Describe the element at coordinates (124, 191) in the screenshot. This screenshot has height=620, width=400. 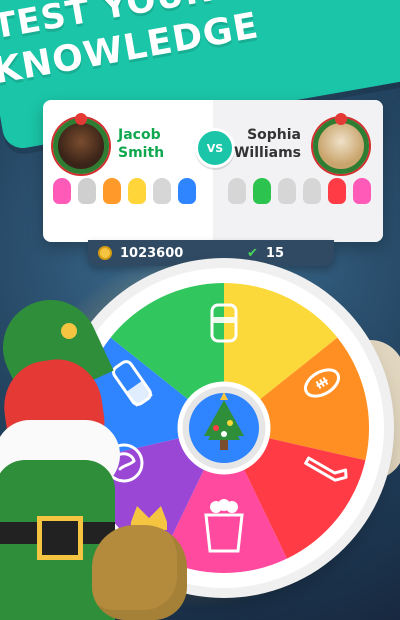
I see `player-left-characters` at that location.